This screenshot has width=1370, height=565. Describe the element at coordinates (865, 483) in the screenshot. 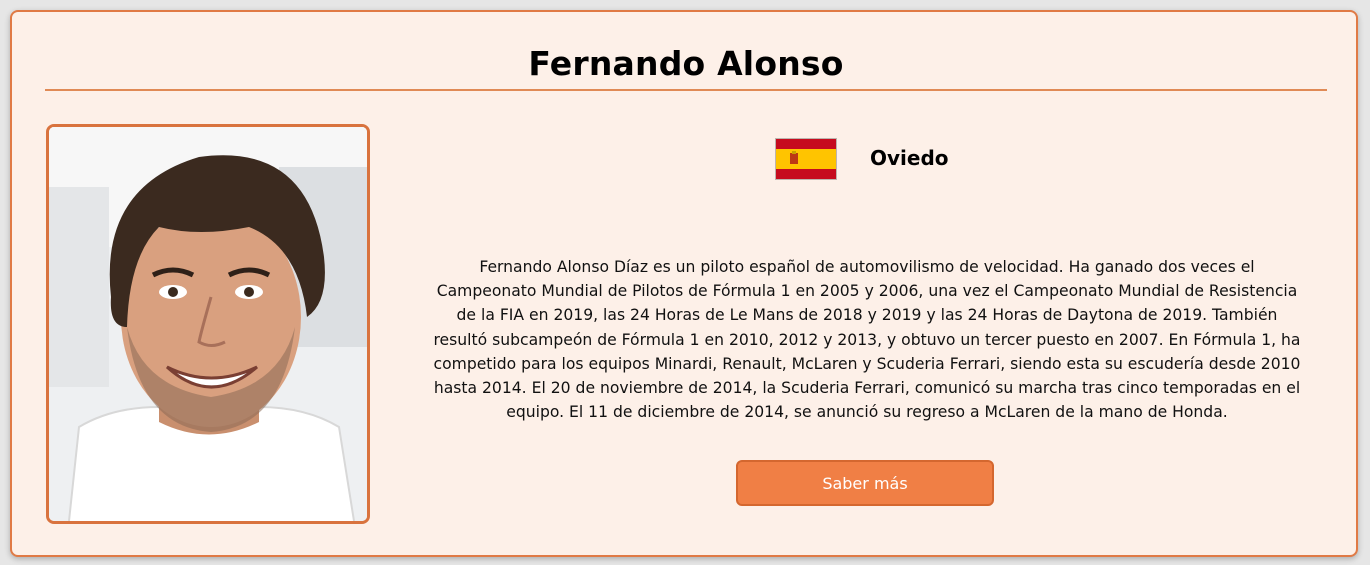

I see `saber-mas-button: Saber más` at that location.